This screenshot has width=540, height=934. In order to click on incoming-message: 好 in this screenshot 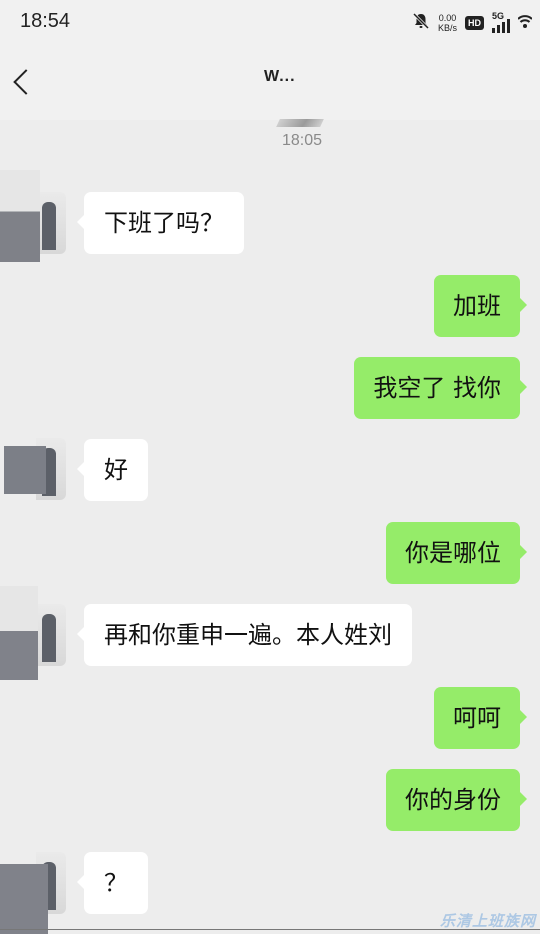, I will do `click(112, 470)`.